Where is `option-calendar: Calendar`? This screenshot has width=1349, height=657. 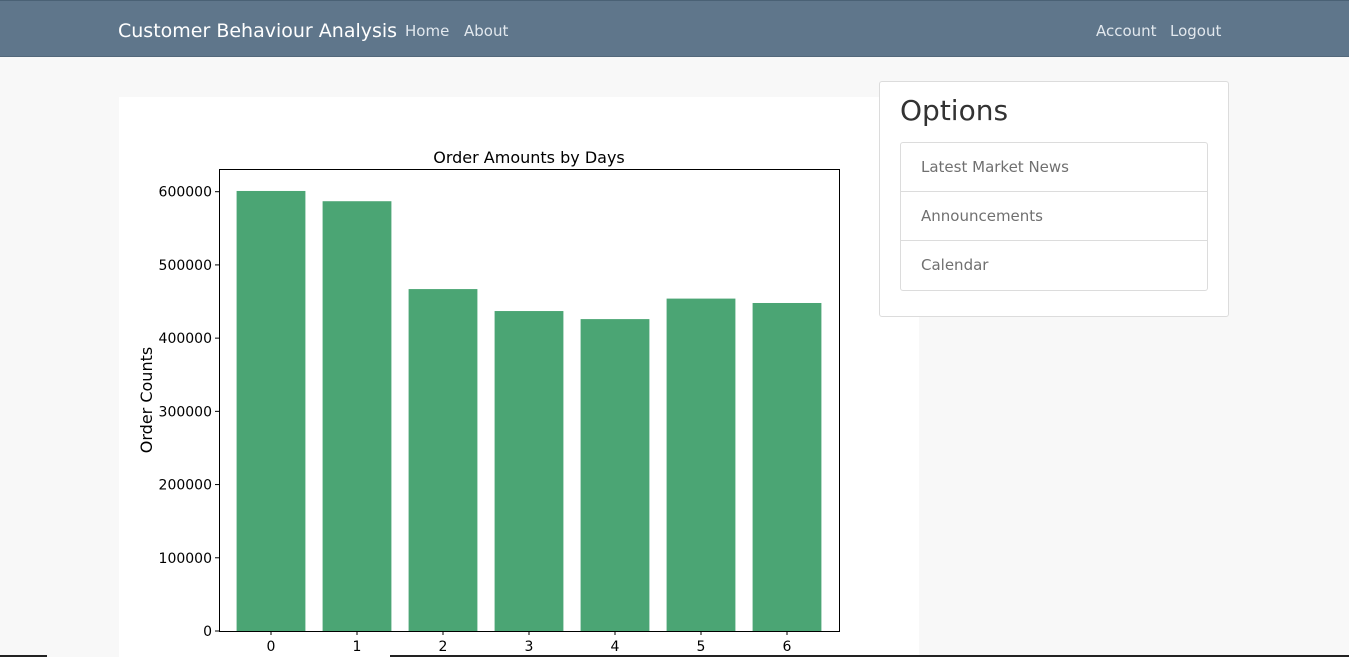 option-calendar: Calendar is located at coordinates (1054, 265).